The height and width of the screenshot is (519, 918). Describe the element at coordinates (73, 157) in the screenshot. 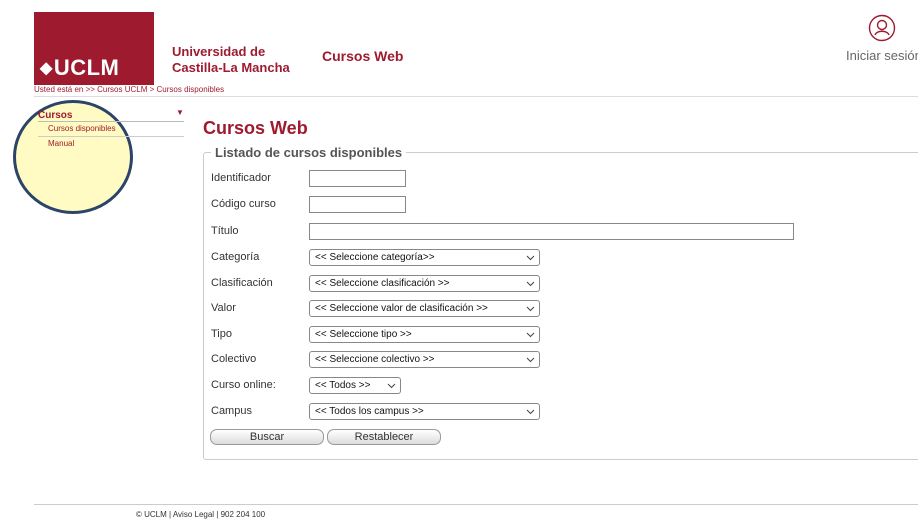

I see `highlight-circle` at that location.